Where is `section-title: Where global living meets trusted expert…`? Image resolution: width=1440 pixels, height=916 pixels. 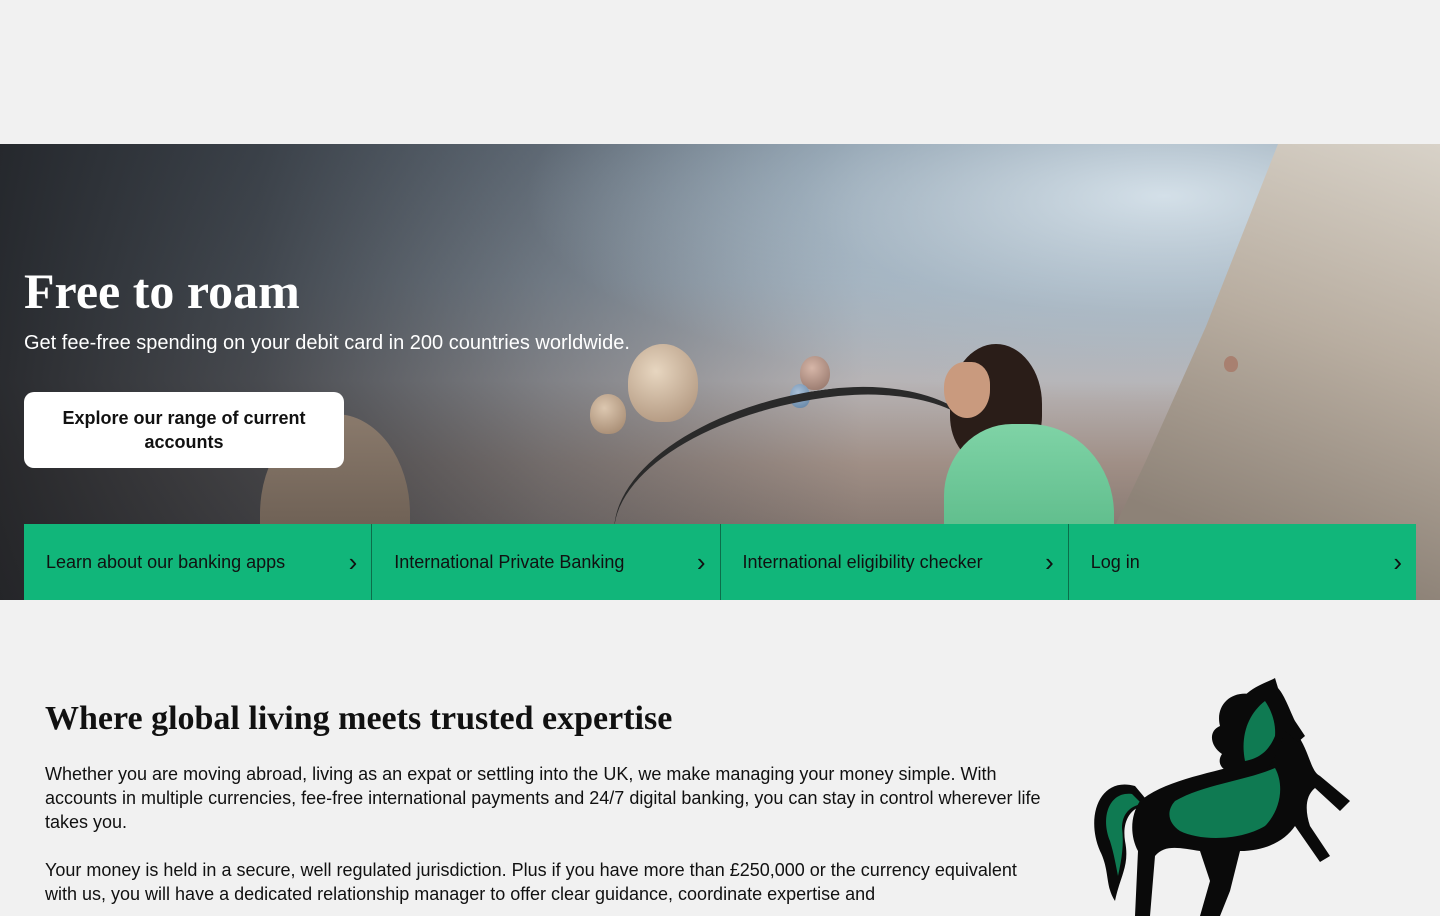
section-title: Where global living meets trusted expert… is located at coordinates (359, 718).